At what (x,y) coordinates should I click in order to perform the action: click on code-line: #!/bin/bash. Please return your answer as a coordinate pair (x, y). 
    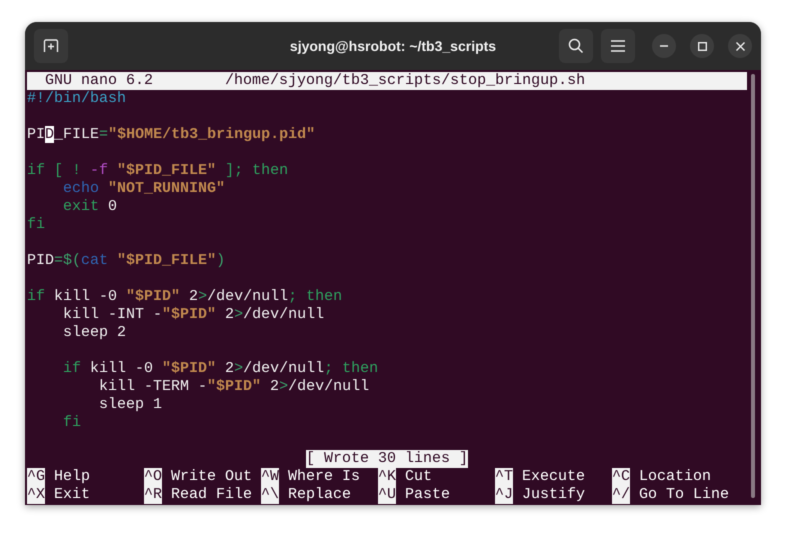
    Looking at the image, I should click on (76, 98).